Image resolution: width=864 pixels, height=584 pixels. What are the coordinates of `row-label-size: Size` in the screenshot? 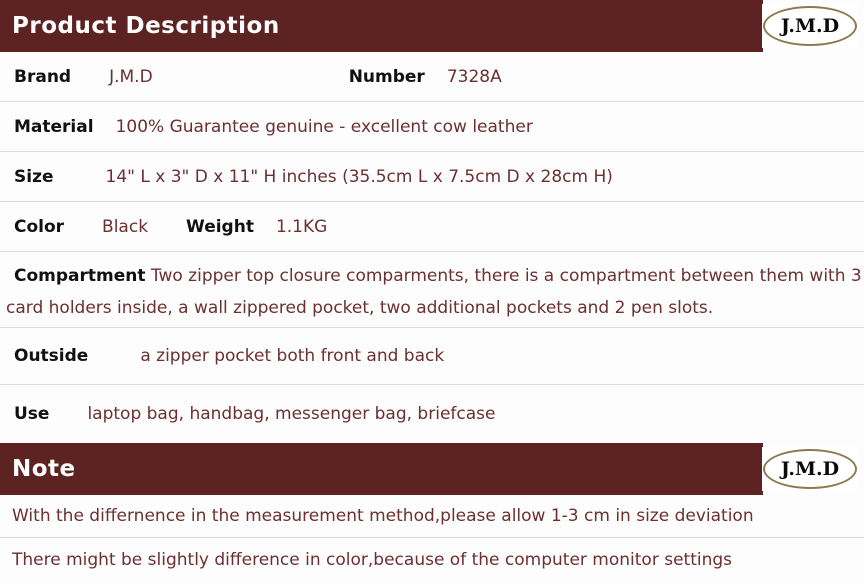 It's located at (34, 176).